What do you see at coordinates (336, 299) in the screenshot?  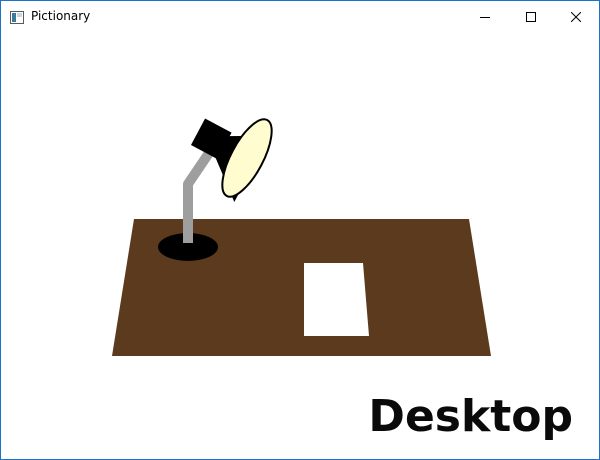 I see `paper-sheet` at bounding box center [336, 299].